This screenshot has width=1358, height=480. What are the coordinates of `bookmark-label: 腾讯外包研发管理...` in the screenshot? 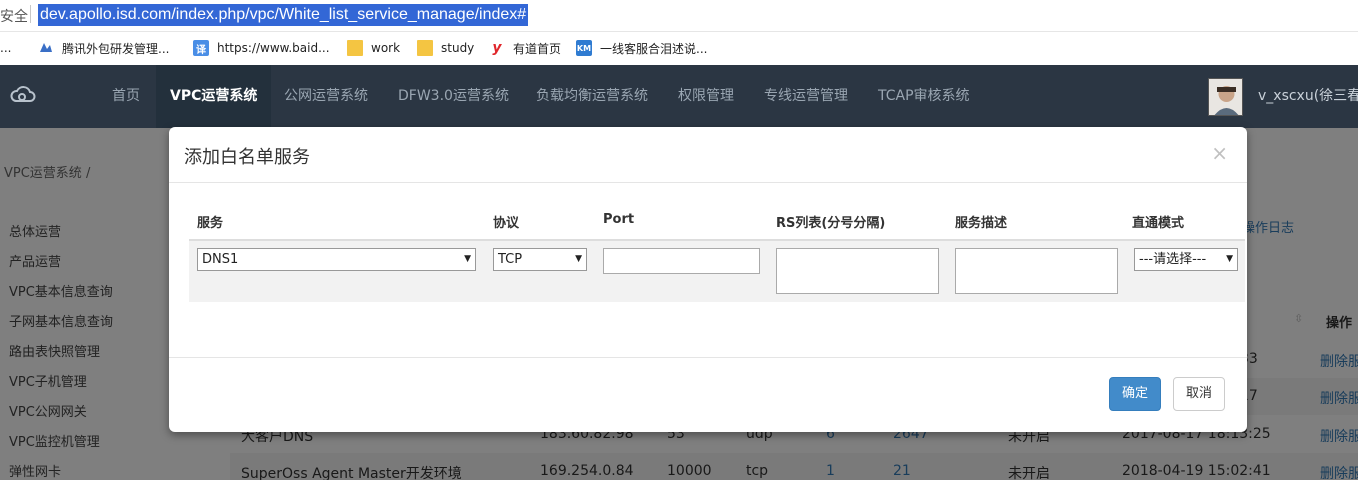 It's located at (116, 48).